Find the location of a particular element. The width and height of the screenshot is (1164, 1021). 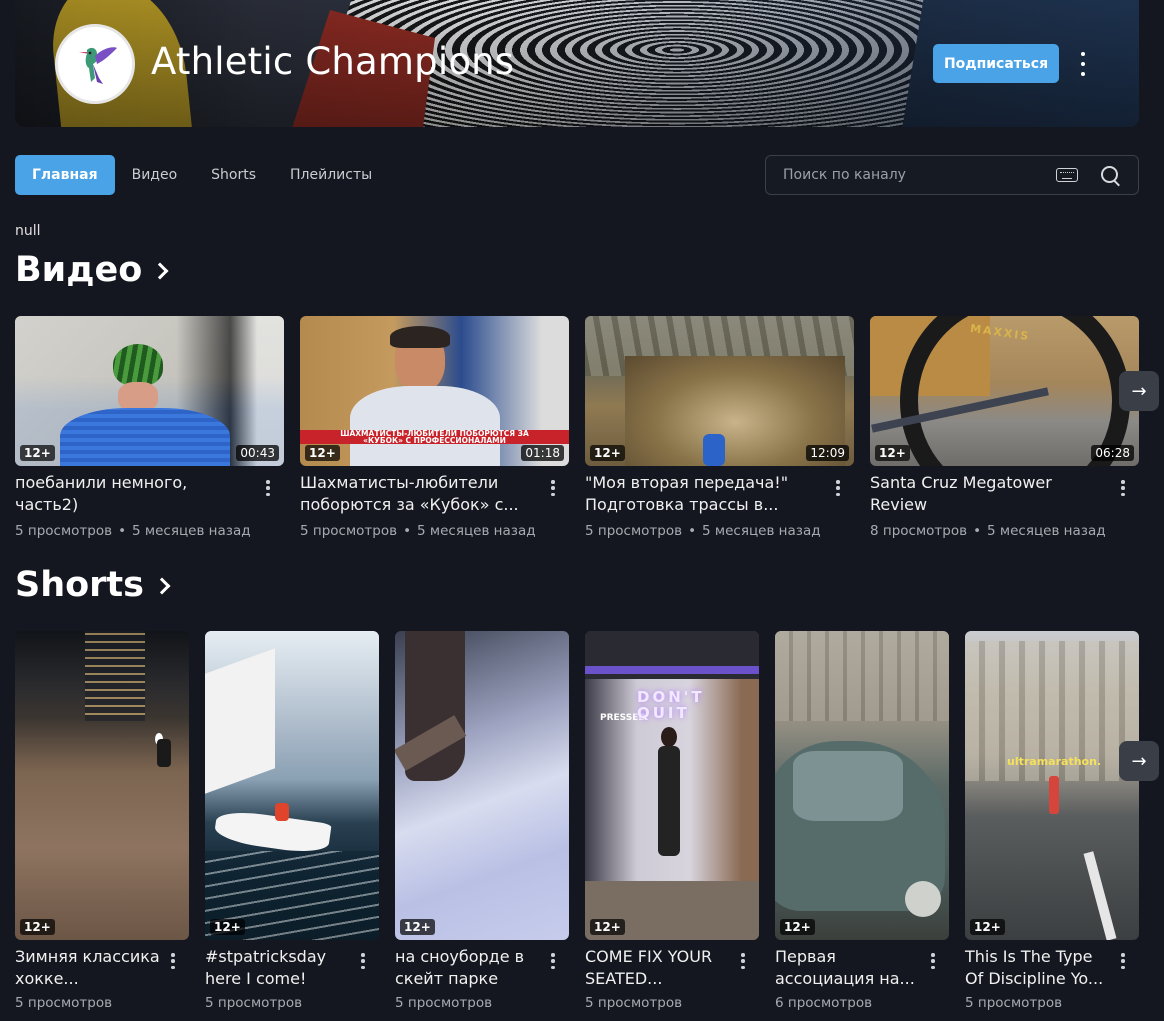

short-thumbnail: PRESSED DON'T QUIT 12+ is located at coordinates (672, 785).